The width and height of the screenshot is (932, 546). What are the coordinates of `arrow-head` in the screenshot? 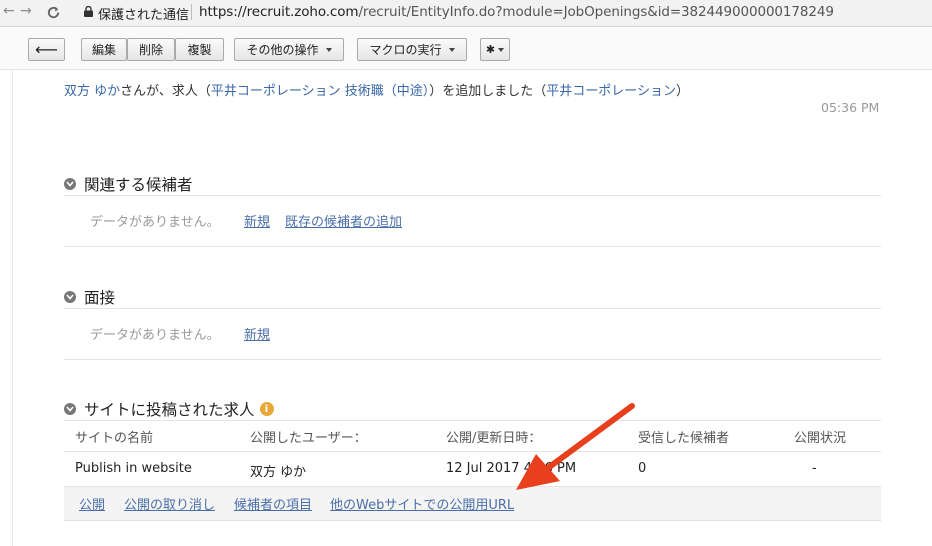 It's located at (538, 472).